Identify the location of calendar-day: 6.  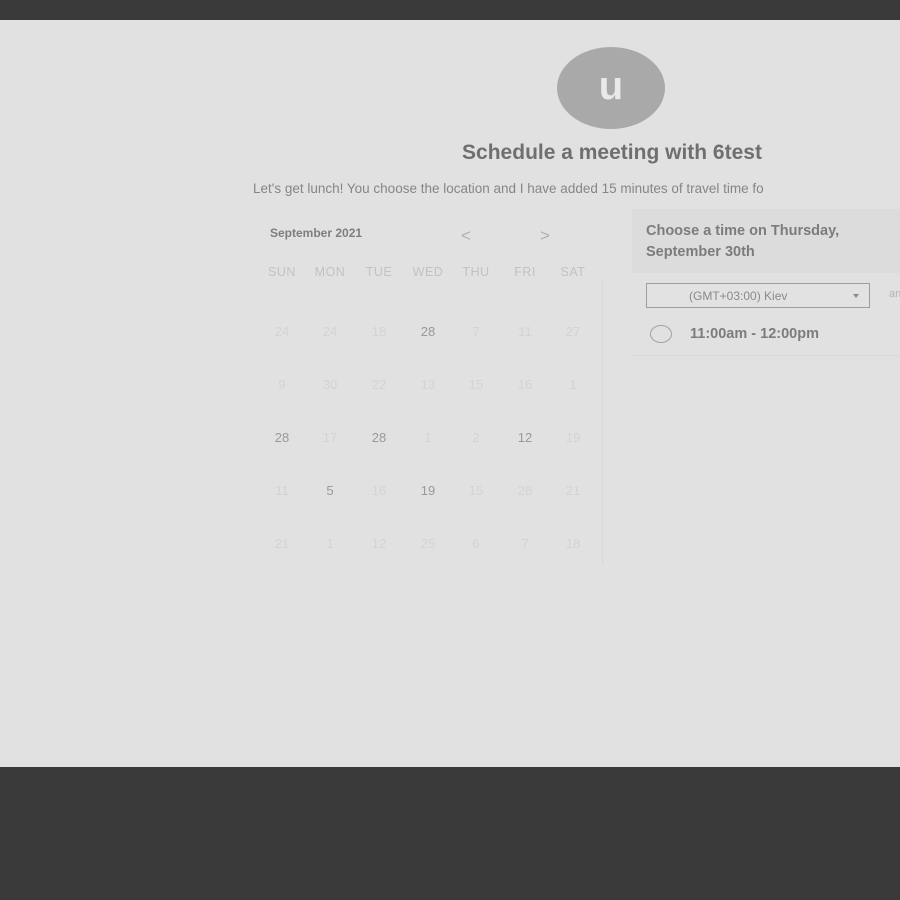
(476, 544).